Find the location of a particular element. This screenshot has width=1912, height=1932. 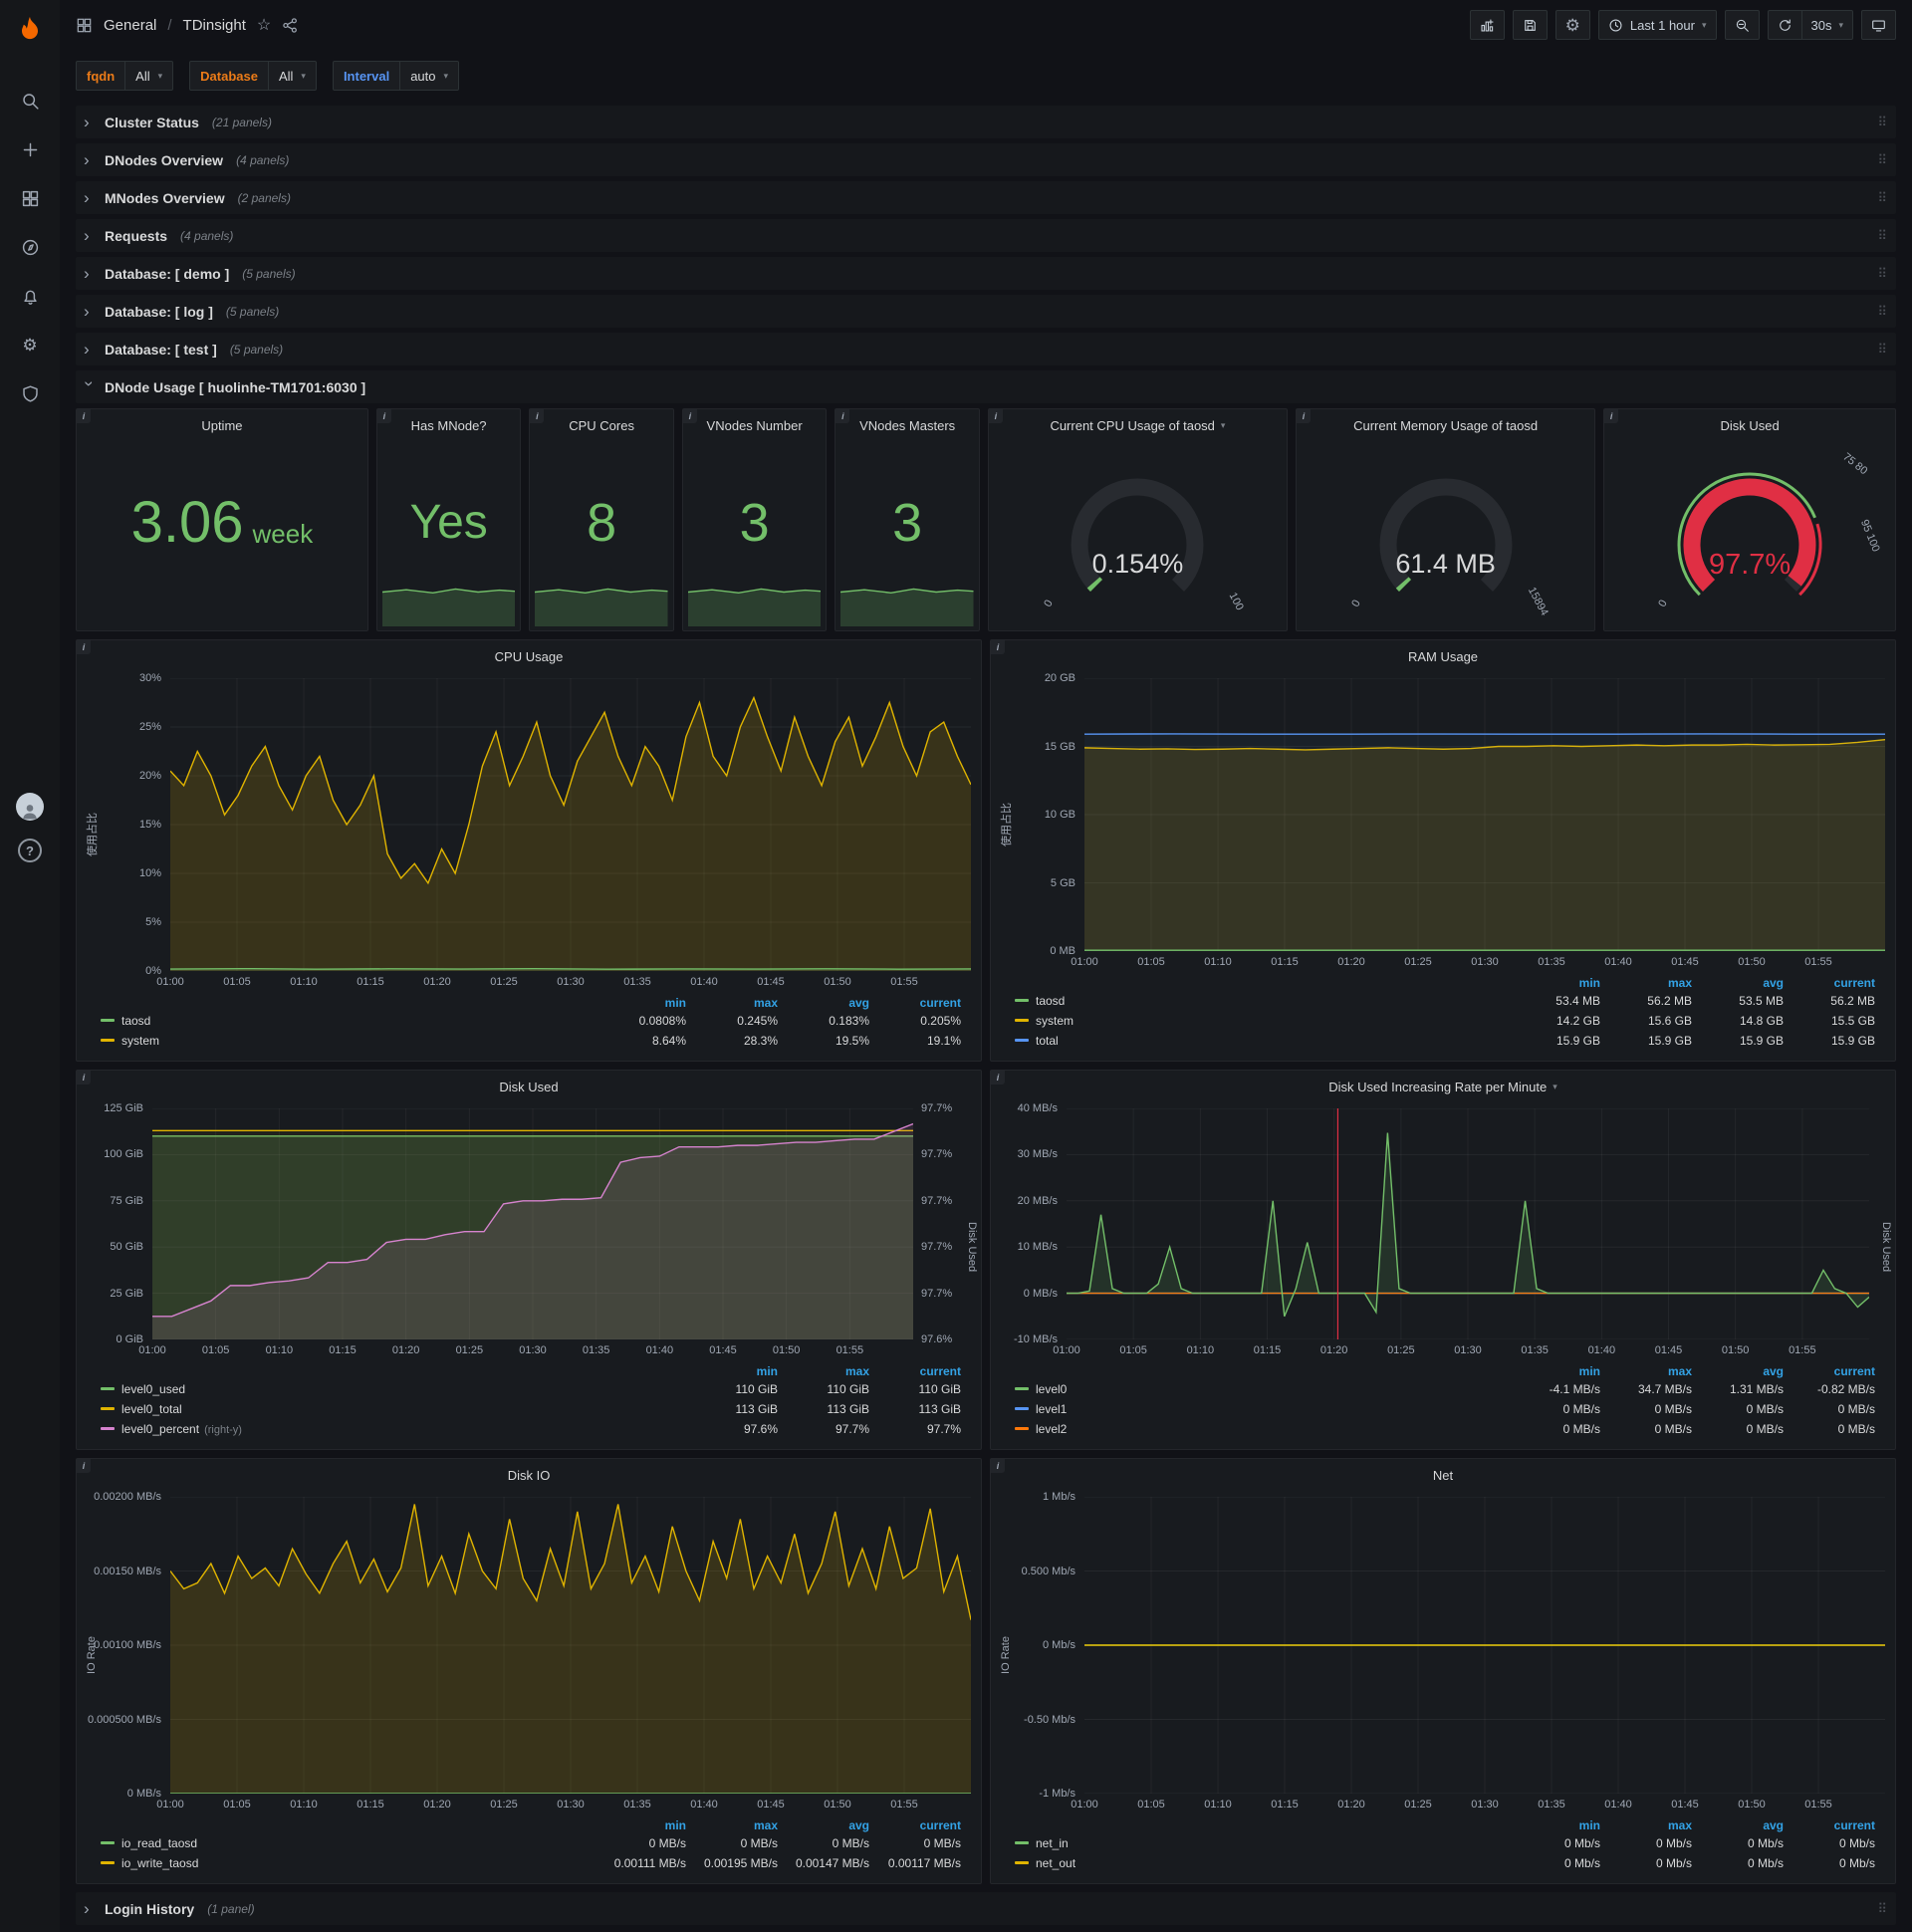

row-mnodes-overview: › MNodes Overview (2 panels) ⠿ is located at coordinates (986, 198).